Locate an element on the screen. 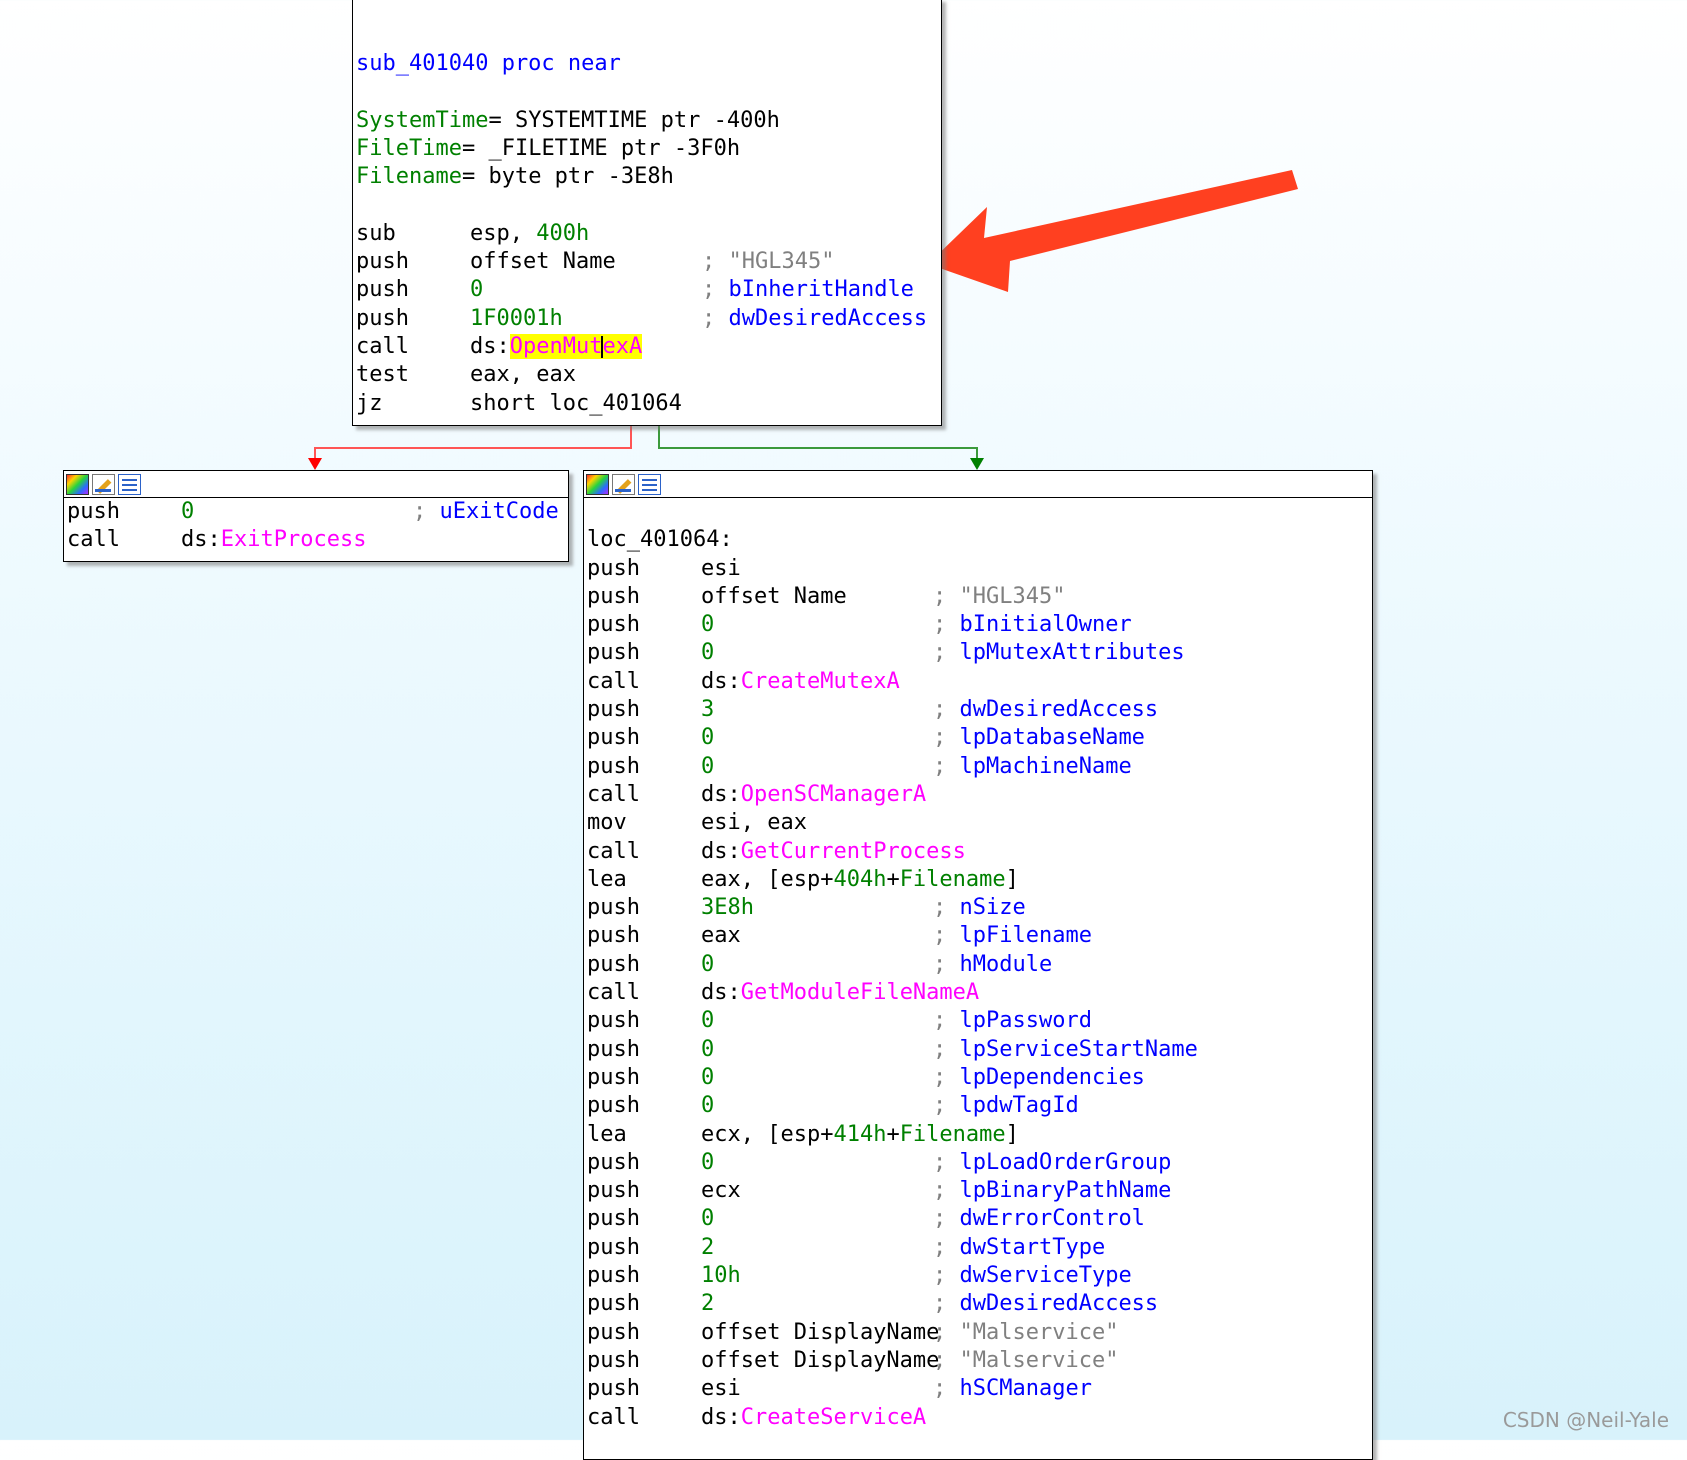 The image size is (1687, 1460). operand-part: esp, is located at coordinates (503, 233).